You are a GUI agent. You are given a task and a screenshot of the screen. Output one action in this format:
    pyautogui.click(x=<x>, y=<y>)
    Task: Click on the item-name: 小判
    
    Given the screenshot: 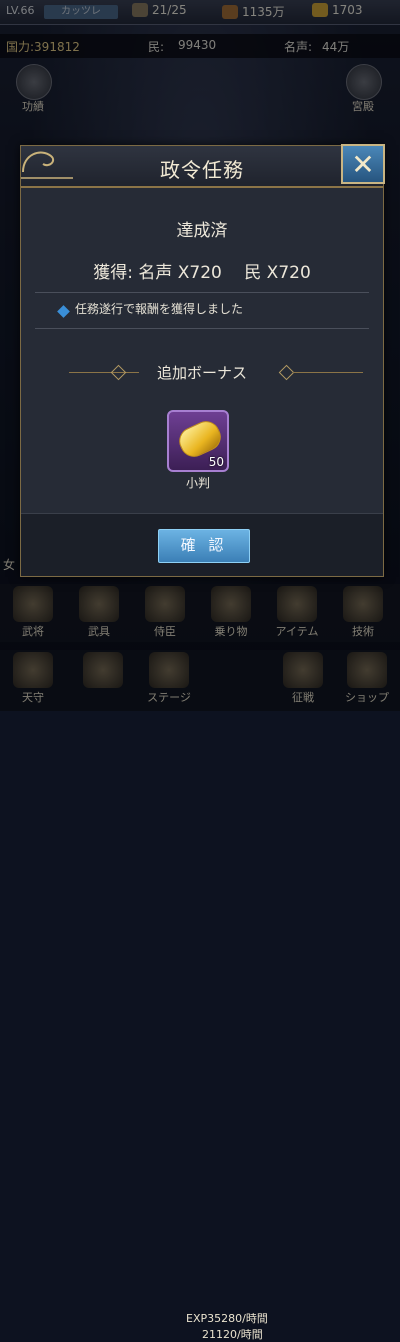 What is the action you would take?
    pyautogui.click(x=197, y=483)
    